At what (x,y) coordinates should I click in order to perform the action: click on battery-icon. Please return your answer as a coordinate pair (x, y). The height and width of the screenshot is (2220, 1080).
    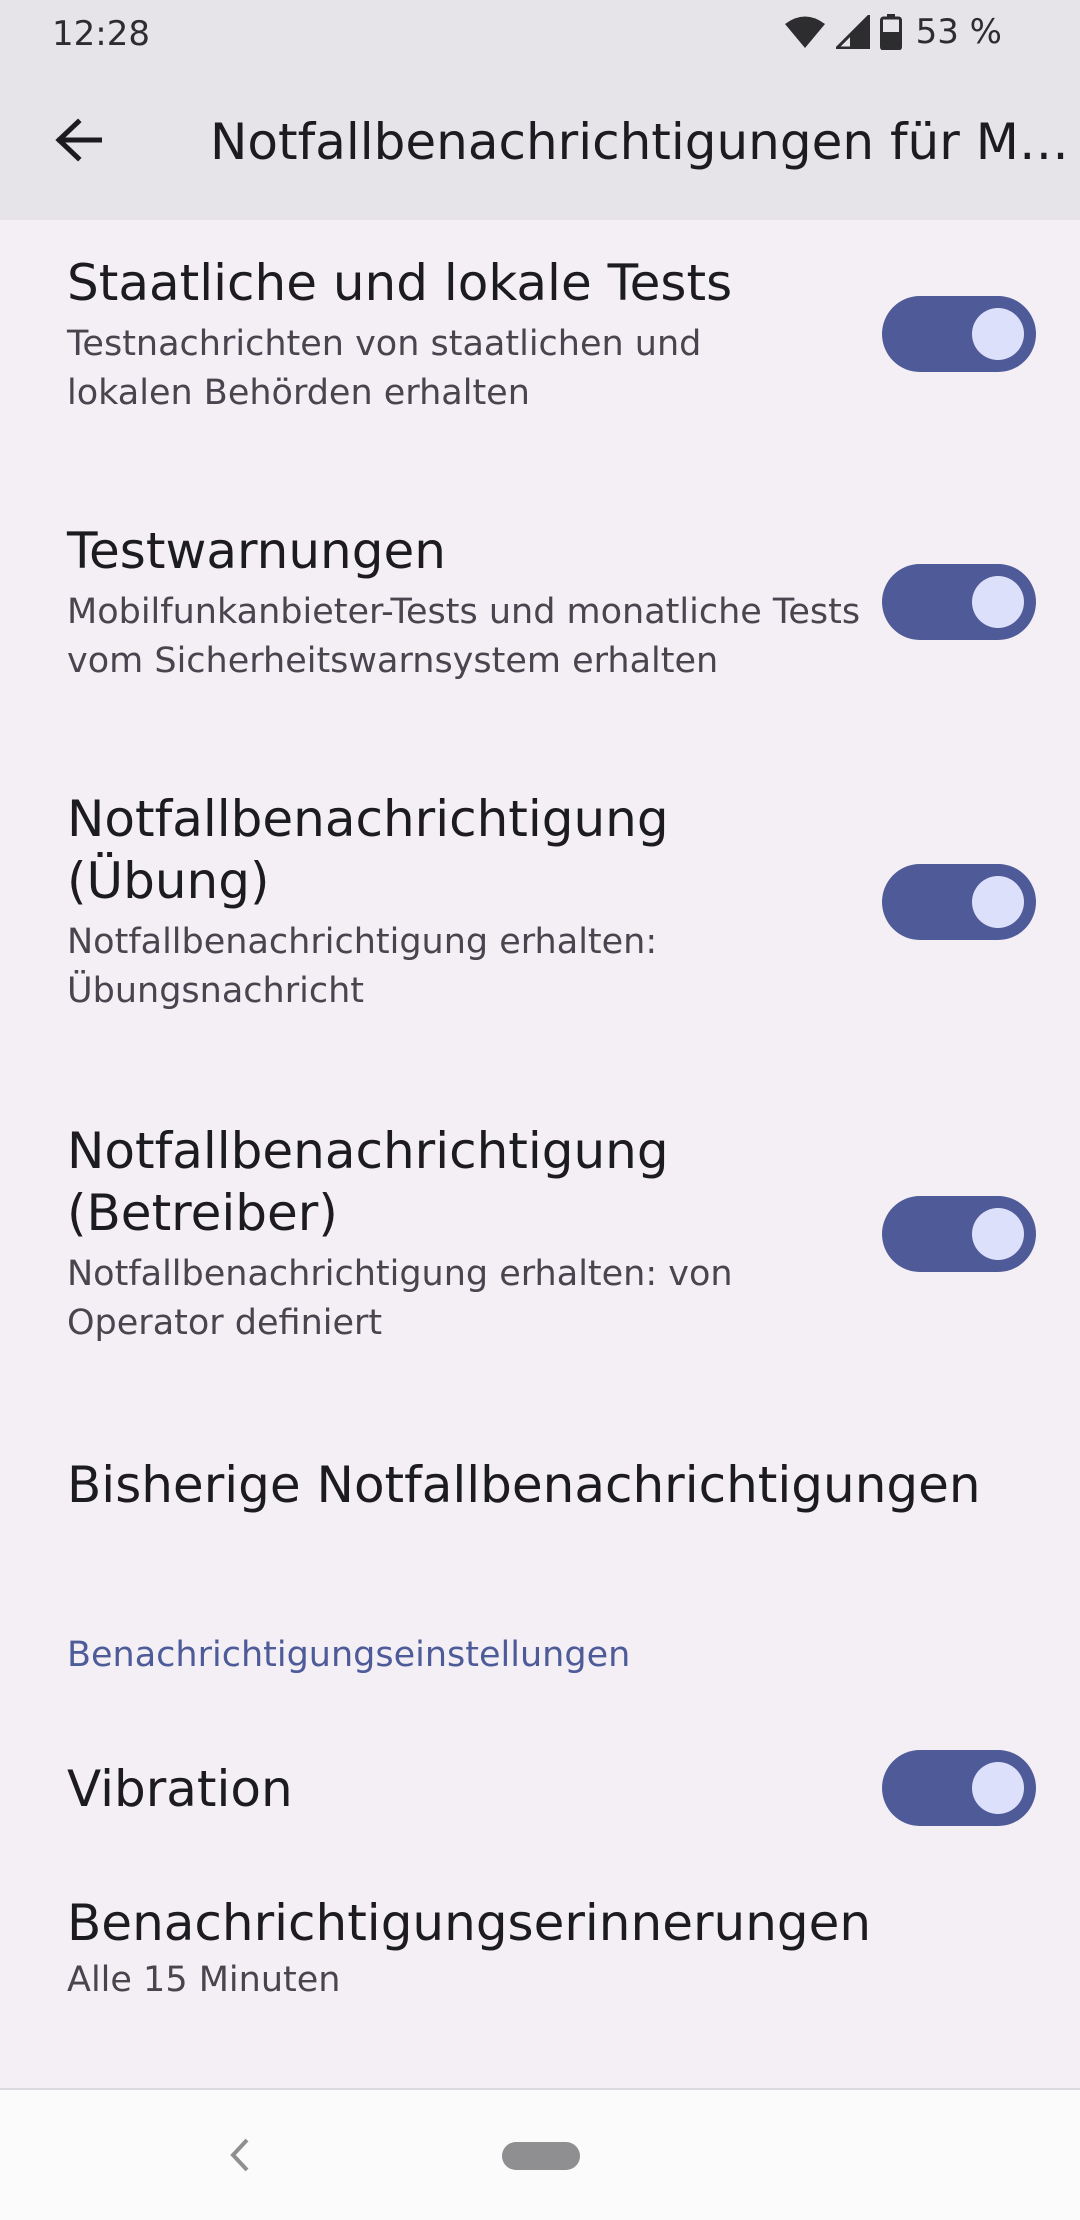
    Looking at the image, I should click on (890, 32).